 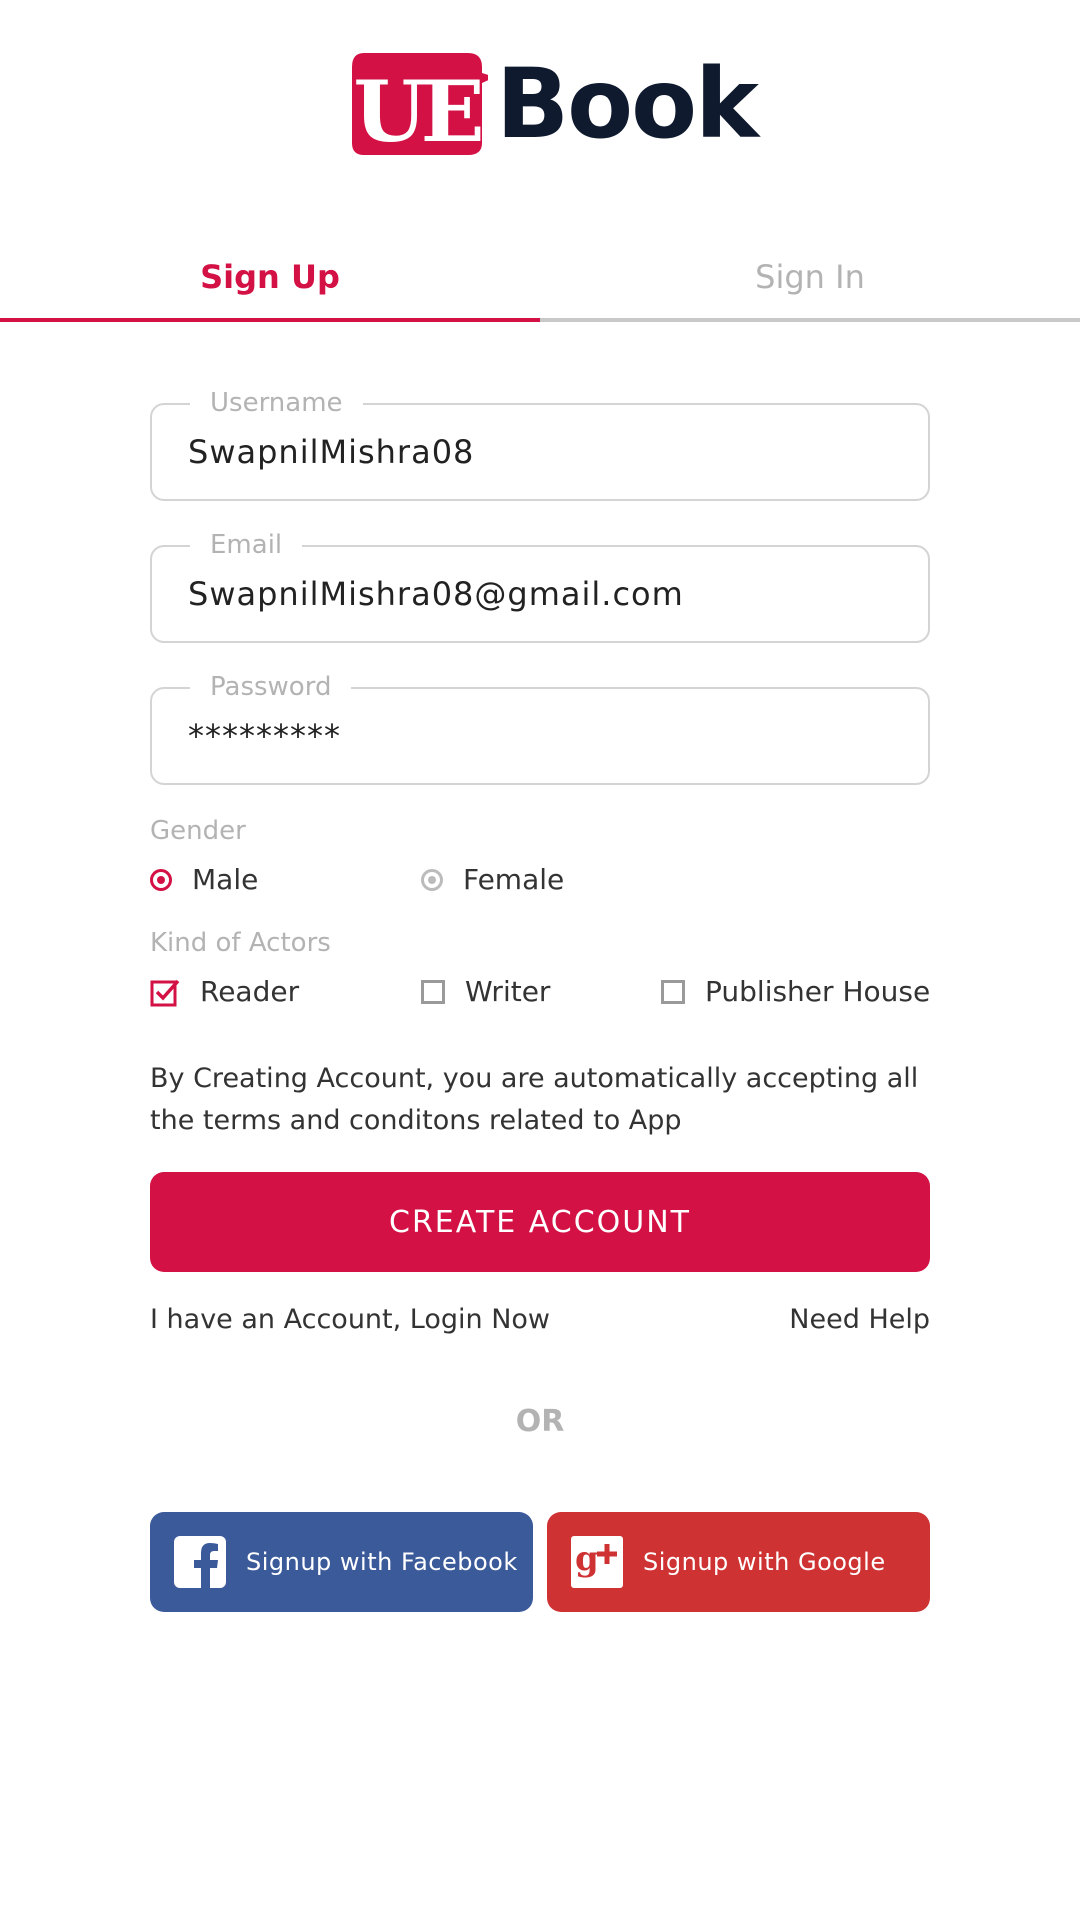 What do you see at coordinates (270, 277) in the screenshot?
I see `tab-sign-up: Sign Up` at bounding box center [270, 277].